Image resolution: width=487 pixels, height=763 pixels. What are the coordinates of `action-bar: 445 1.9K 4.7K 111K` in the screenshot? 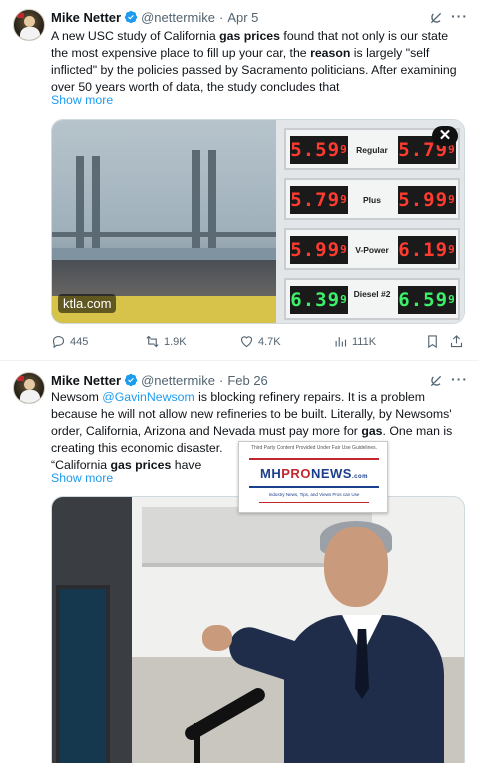 It's located at (258, 343).